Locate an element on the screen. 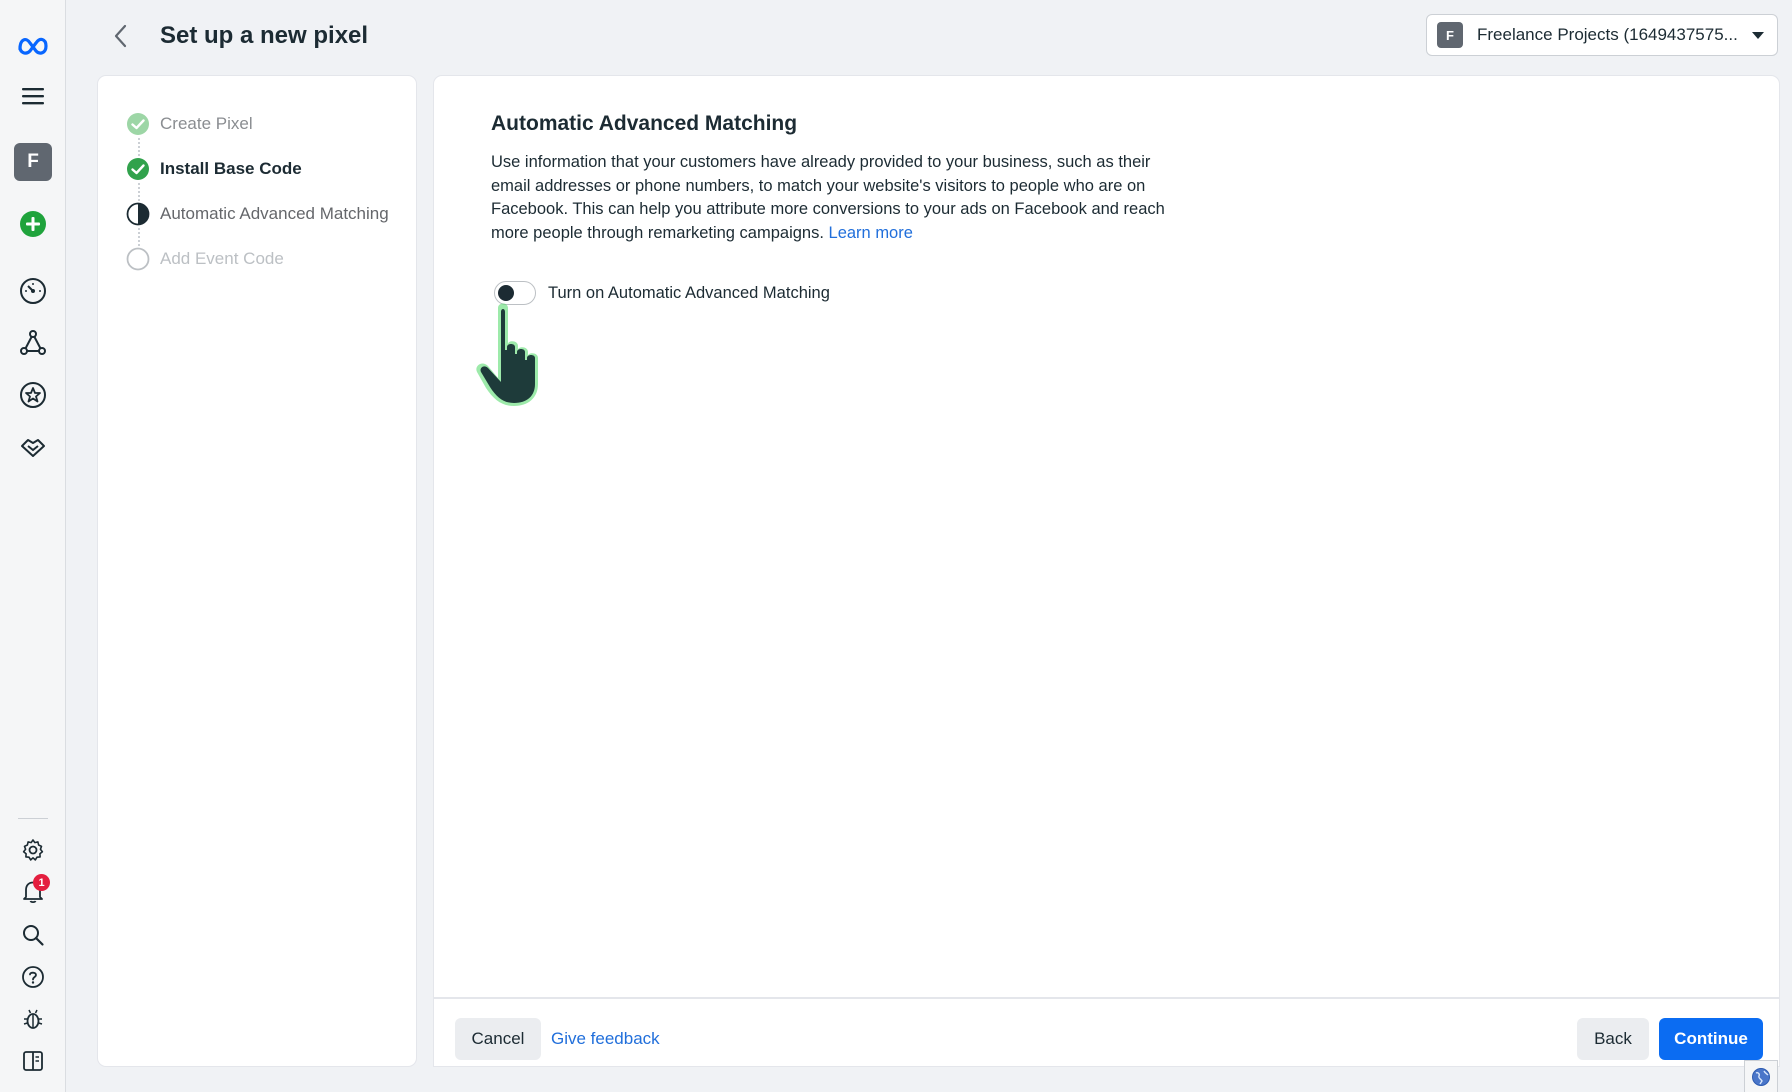 Image resolution: width=1792 pixels, height=1092 pixels. back-button: Back is located at coordinates (1613, 1039).